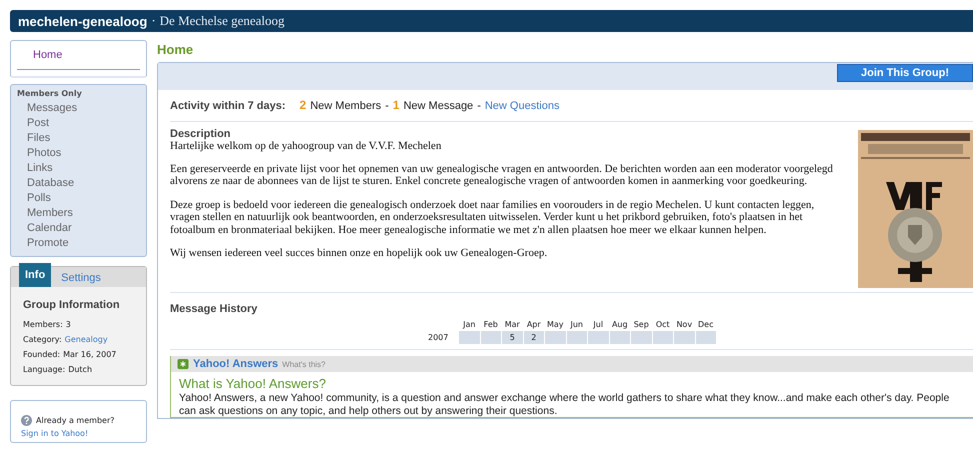  Describe the element at coordinates (78, 433) in the screenshot. I see `sign-in-link: Sign in to Yahoo!` at that location.